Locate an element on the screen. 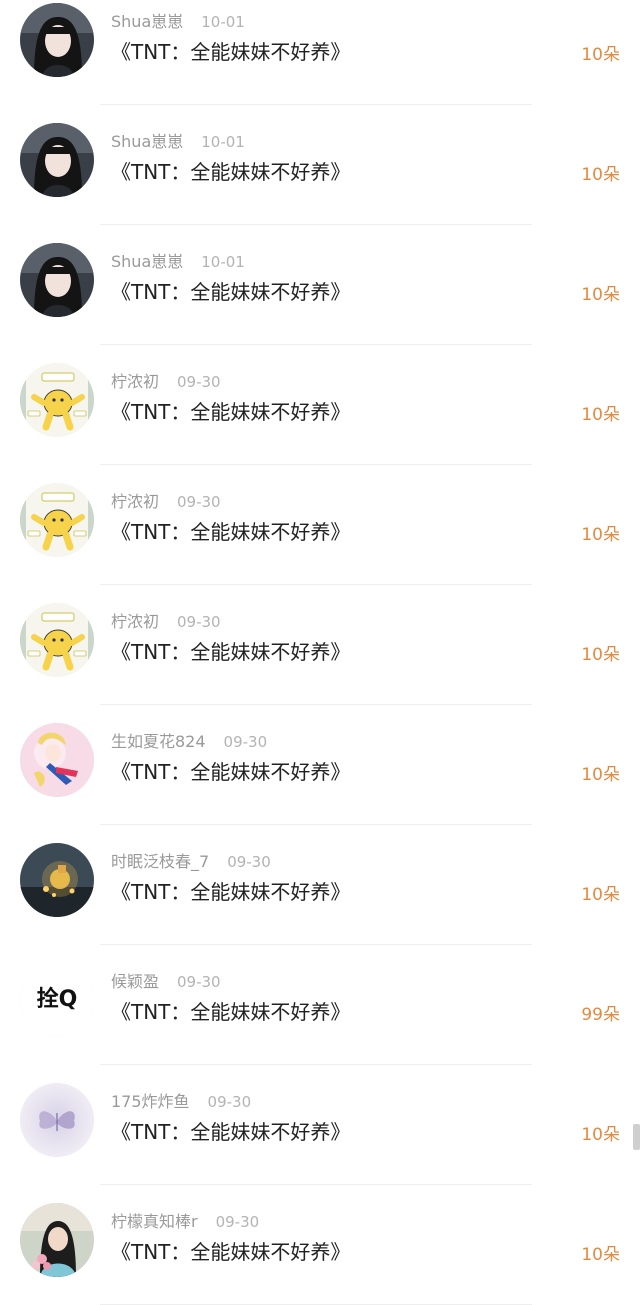  list-item: 拴Q 候颖盈 09-30 《TNT：全能妹妹不好养》 99朵 is located at coordinates (320, 1005).